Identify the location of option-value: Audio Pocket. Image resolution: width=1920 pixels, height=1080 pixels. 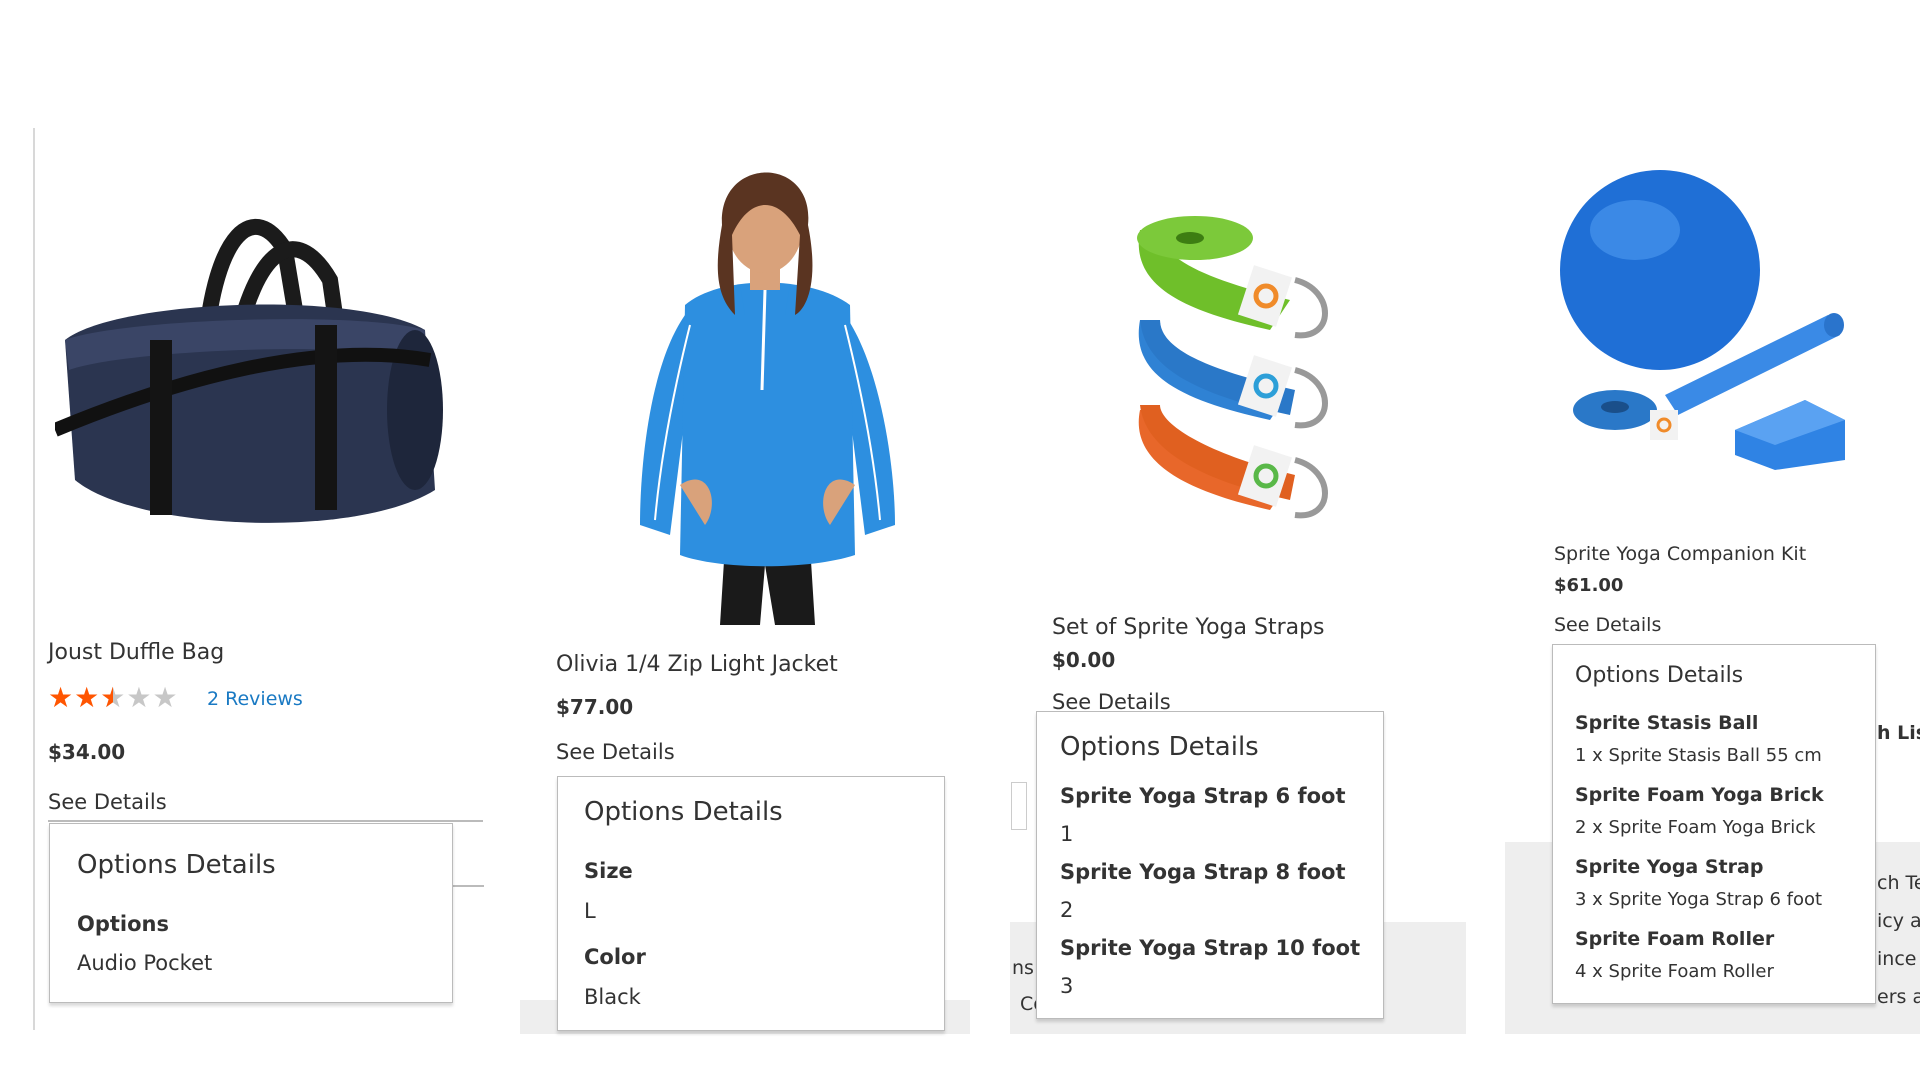
(145, 963).